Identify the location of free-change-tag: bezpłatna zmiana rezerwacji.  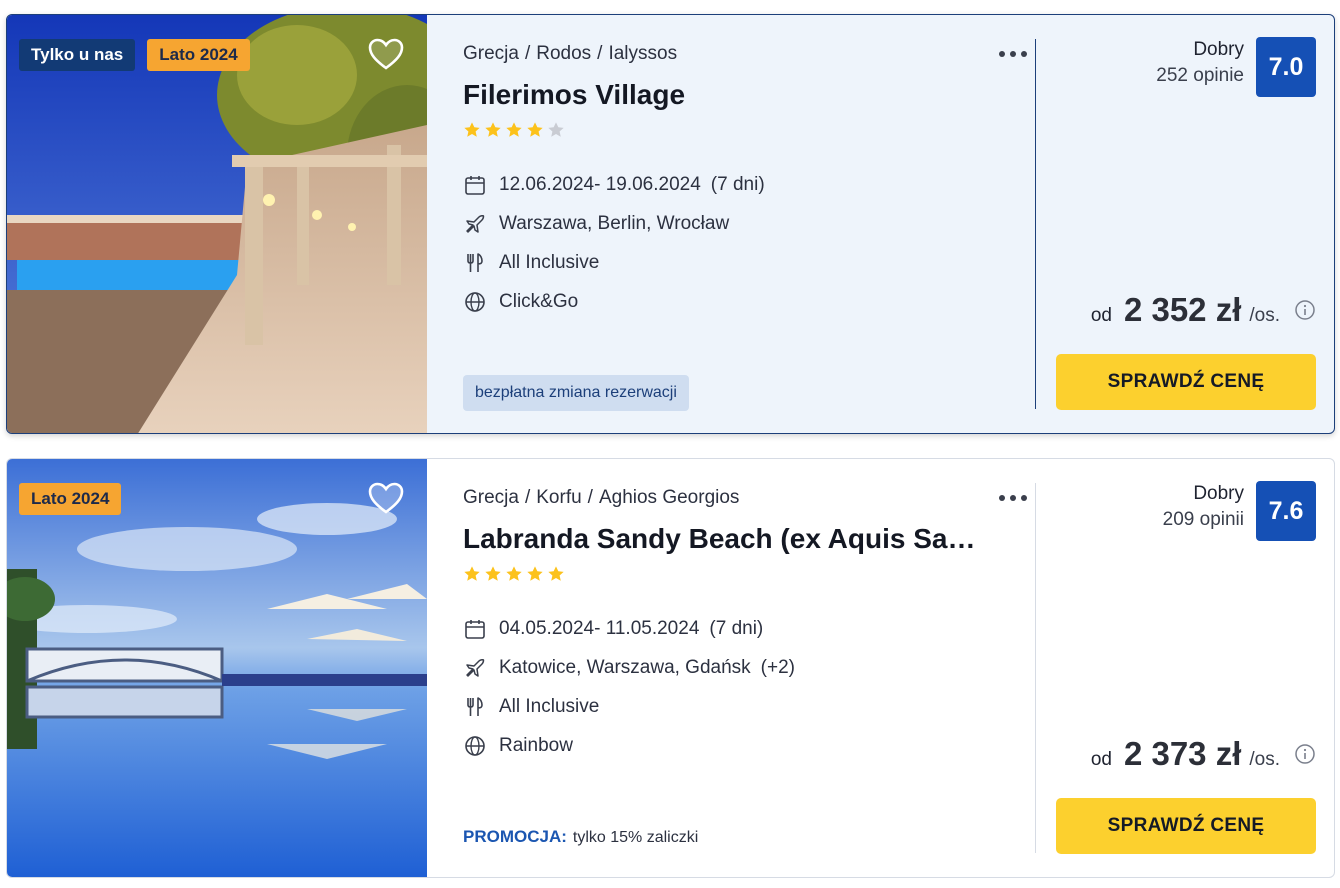
(576, 393).